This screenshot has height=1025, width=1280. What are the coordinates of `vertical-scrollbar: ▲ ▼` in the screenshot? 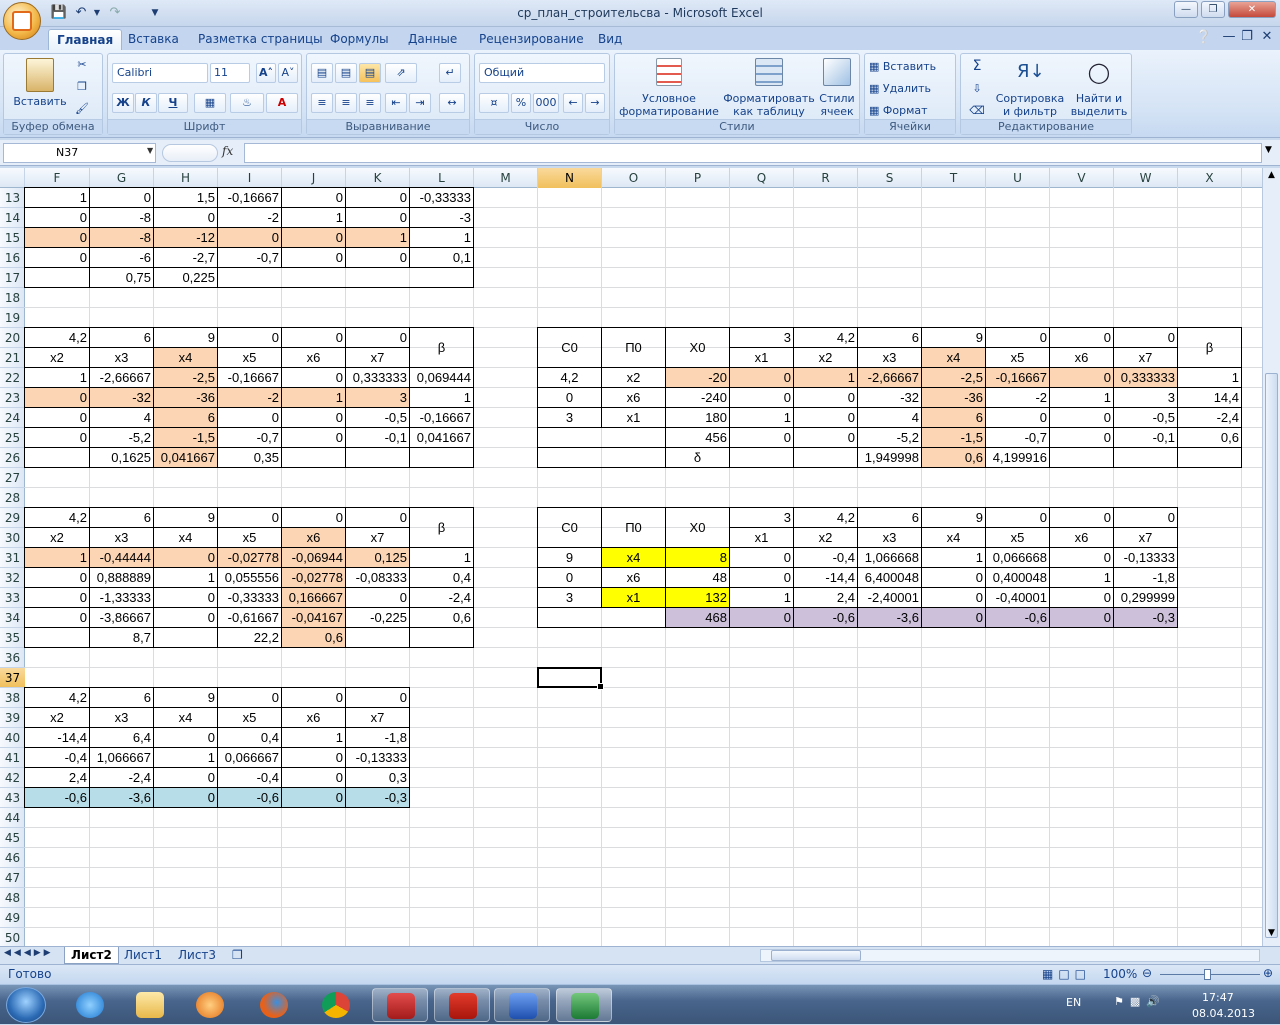 It's located at (1271, 557).